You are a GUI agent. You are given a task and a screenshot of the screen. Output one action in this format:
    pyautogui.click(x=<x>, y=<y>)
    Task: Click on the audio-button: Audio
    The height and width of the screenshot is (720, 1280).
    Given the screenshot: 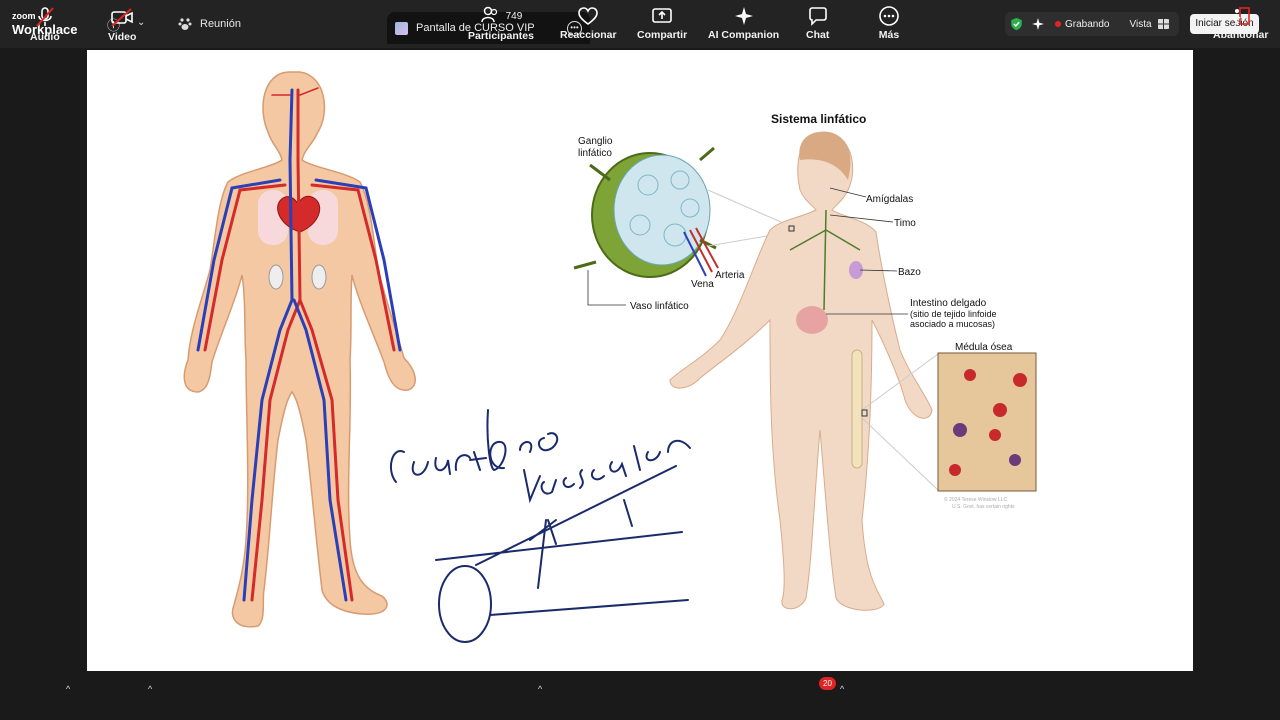 What is the action you would take?
    pyautogui.click(x=45, y=24)
    